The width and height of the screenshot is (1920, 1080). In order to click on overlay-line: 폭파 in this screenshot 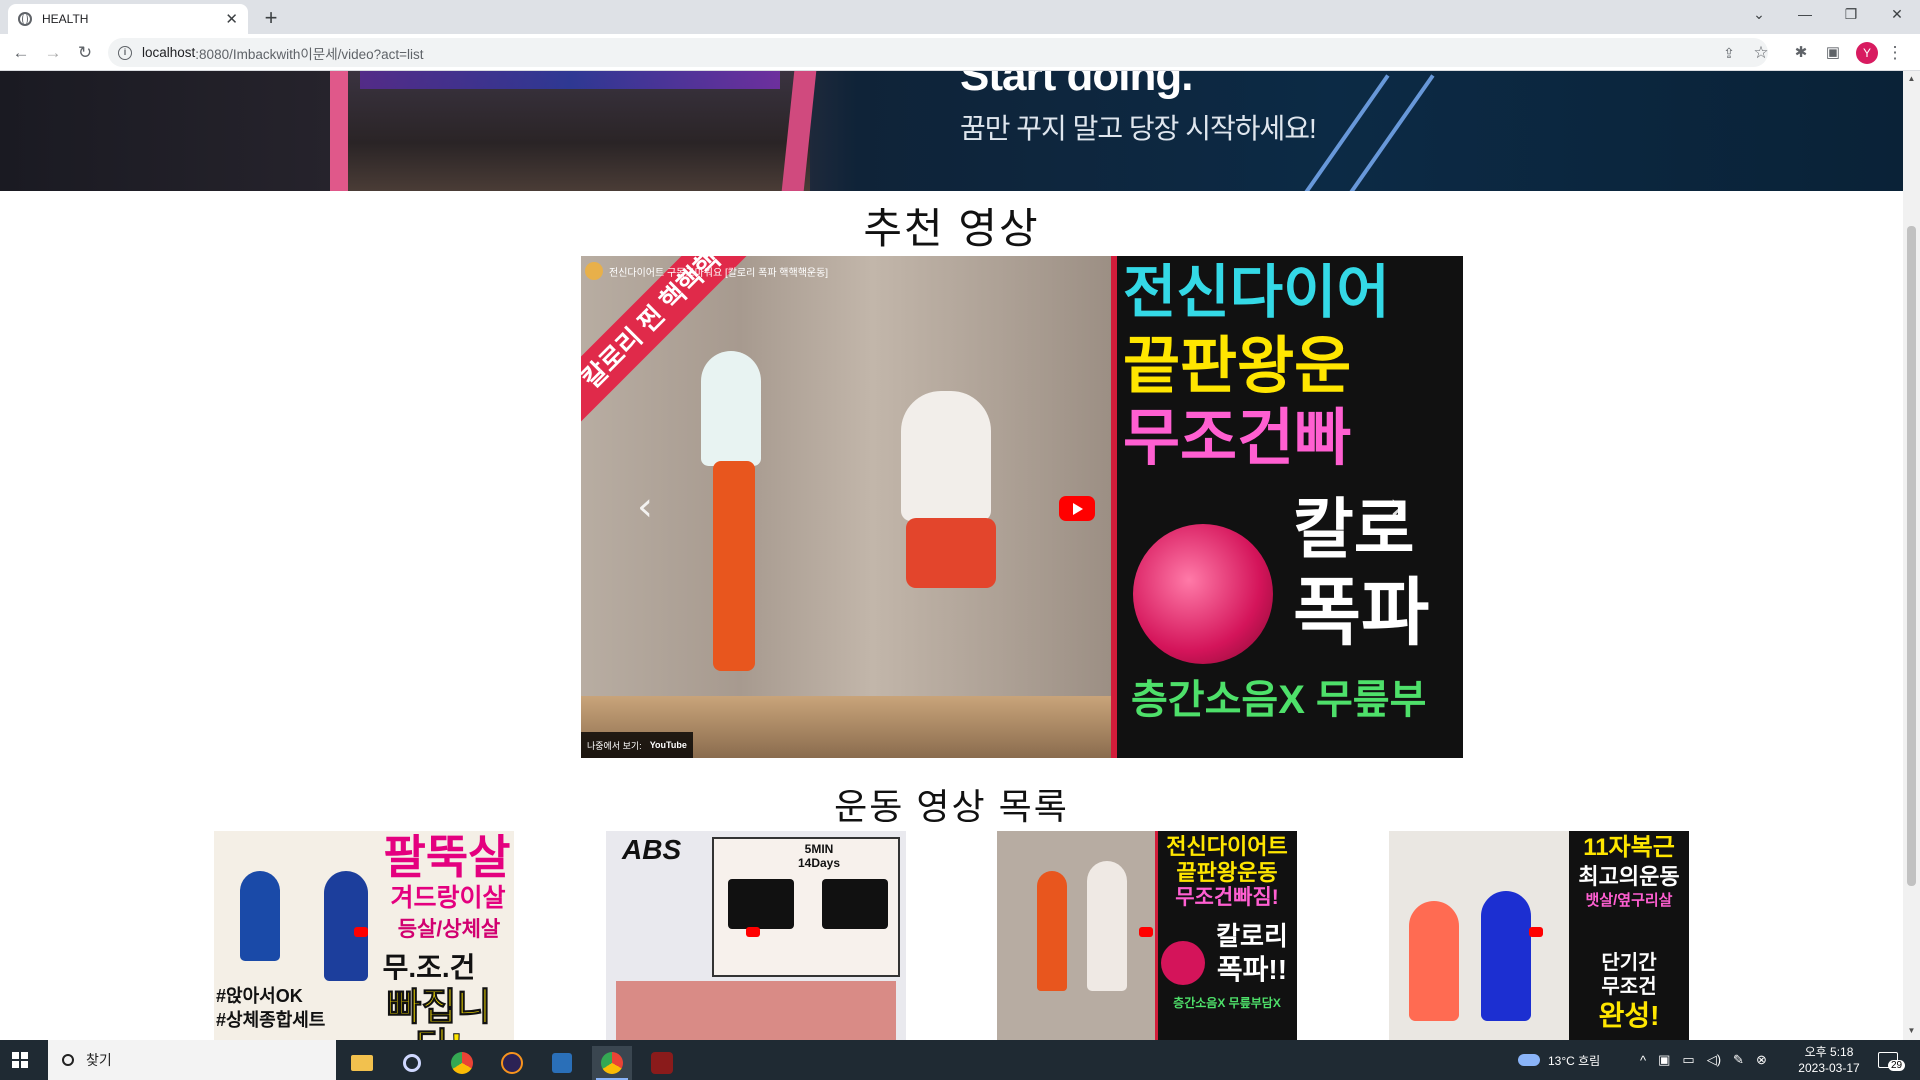, I will do `click(1361, 612)`.